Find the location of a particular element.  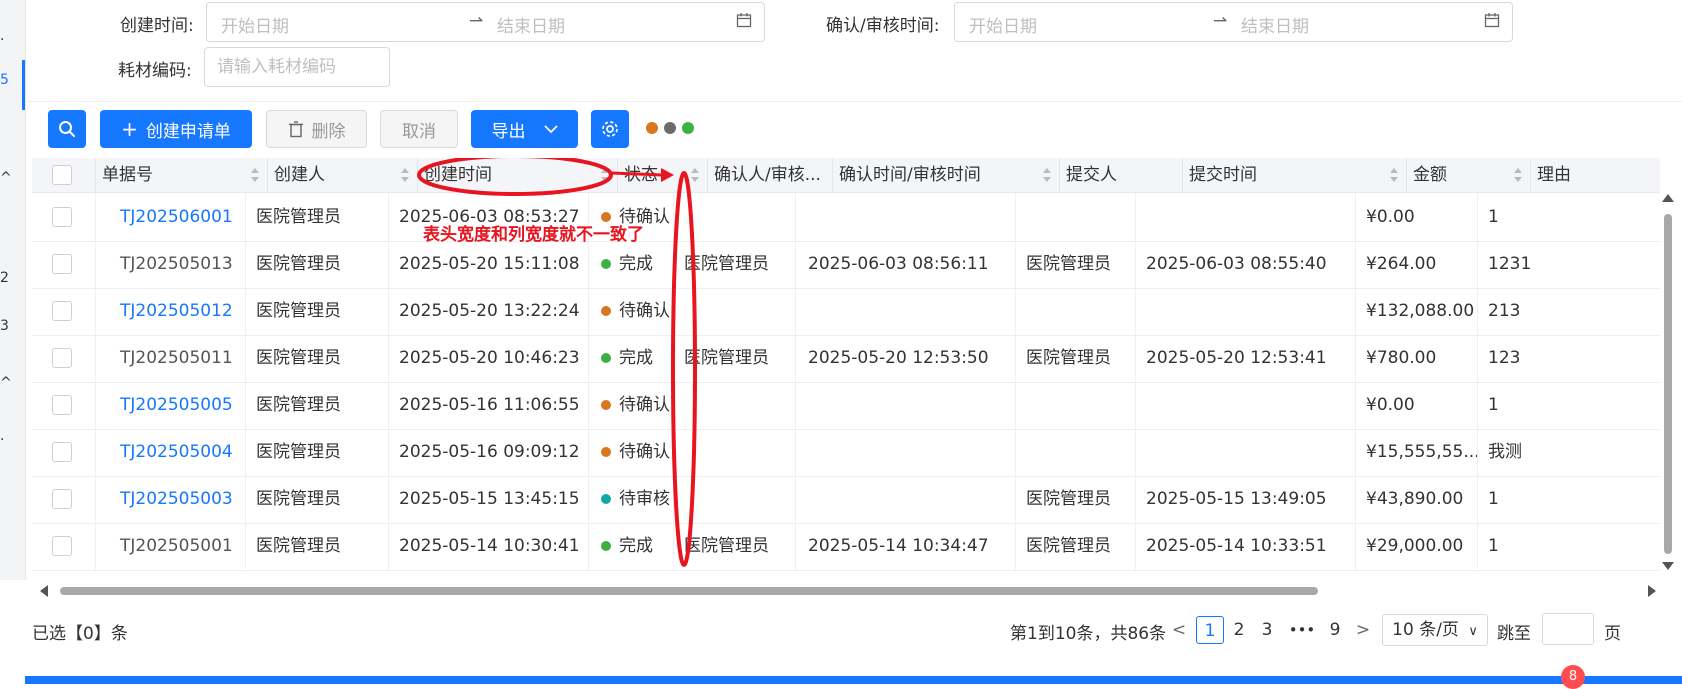

delete-button: 删除 is located at coordinates (316, 129).